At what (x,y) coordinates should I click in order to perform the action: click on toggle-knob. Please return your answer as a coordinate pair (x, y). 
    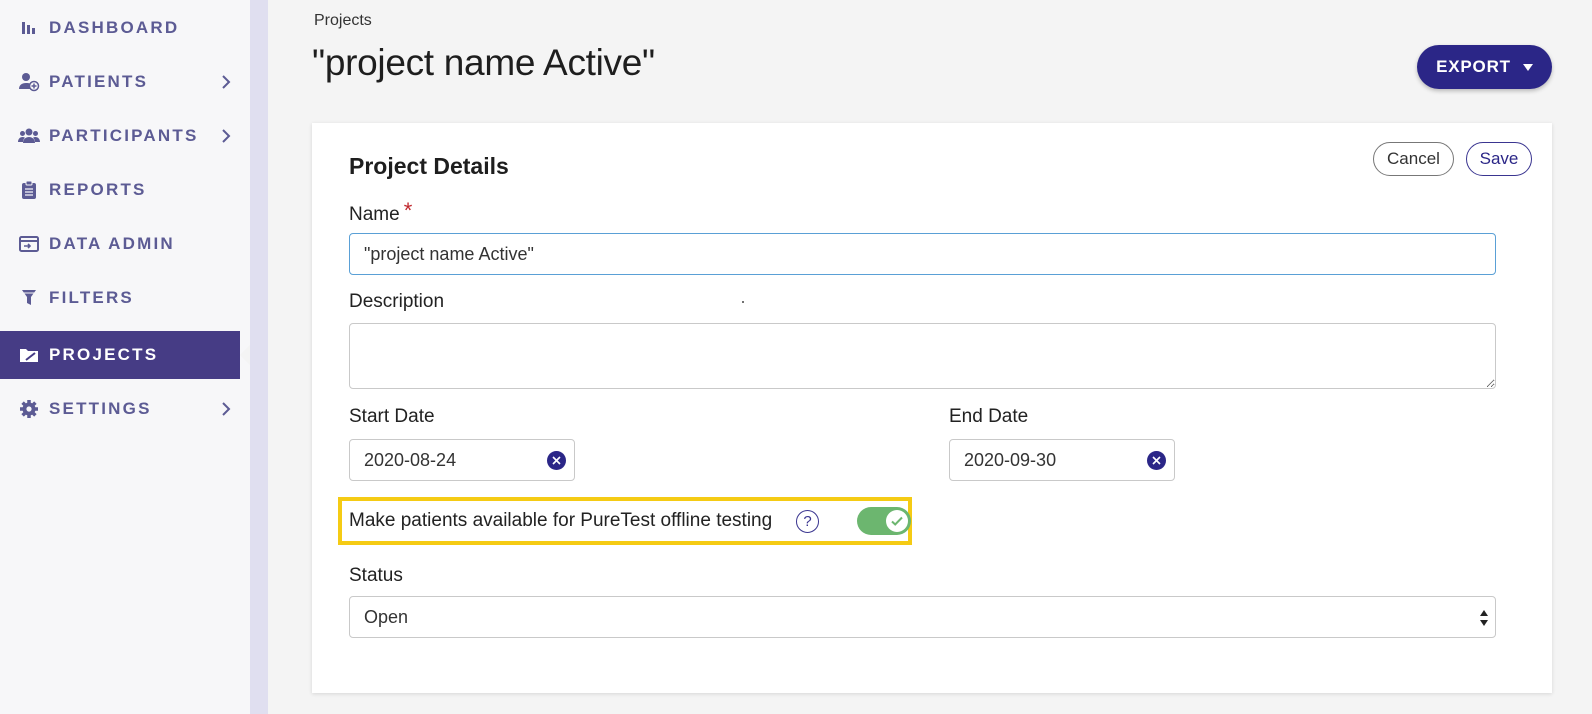
    Looking at the image, I should click on (897, 521).